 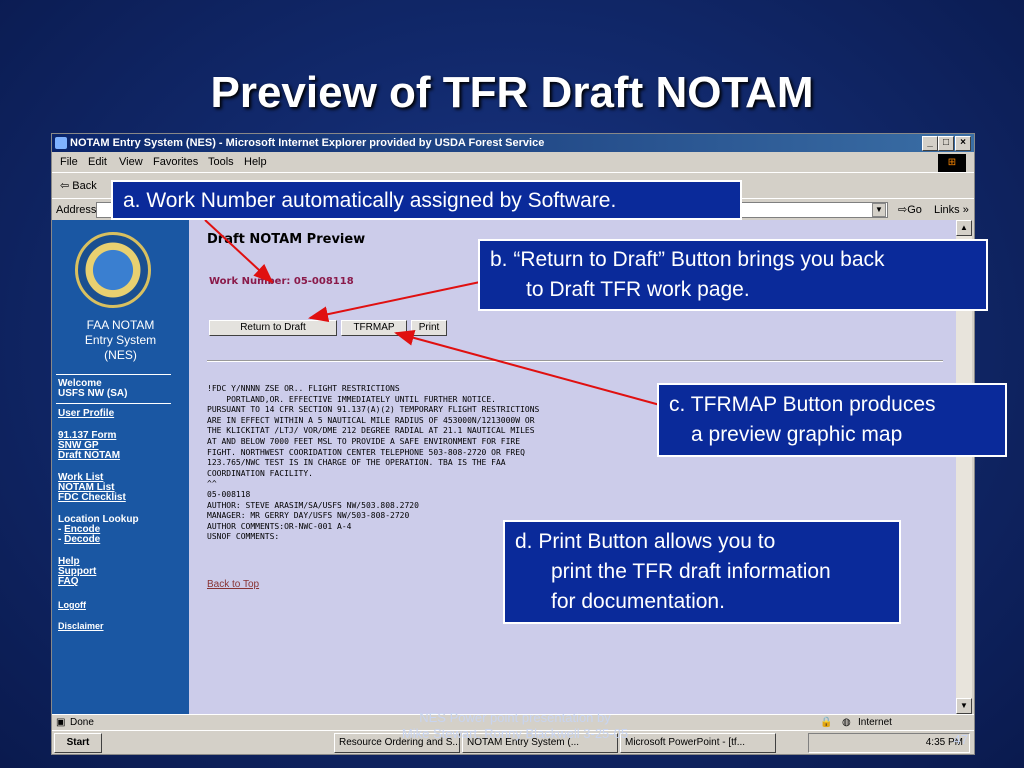 What do you see at coordinates (952, 163) in the screenshot?
I see `windows-logo-icon: ⊞` at bounding box center [952, 163].